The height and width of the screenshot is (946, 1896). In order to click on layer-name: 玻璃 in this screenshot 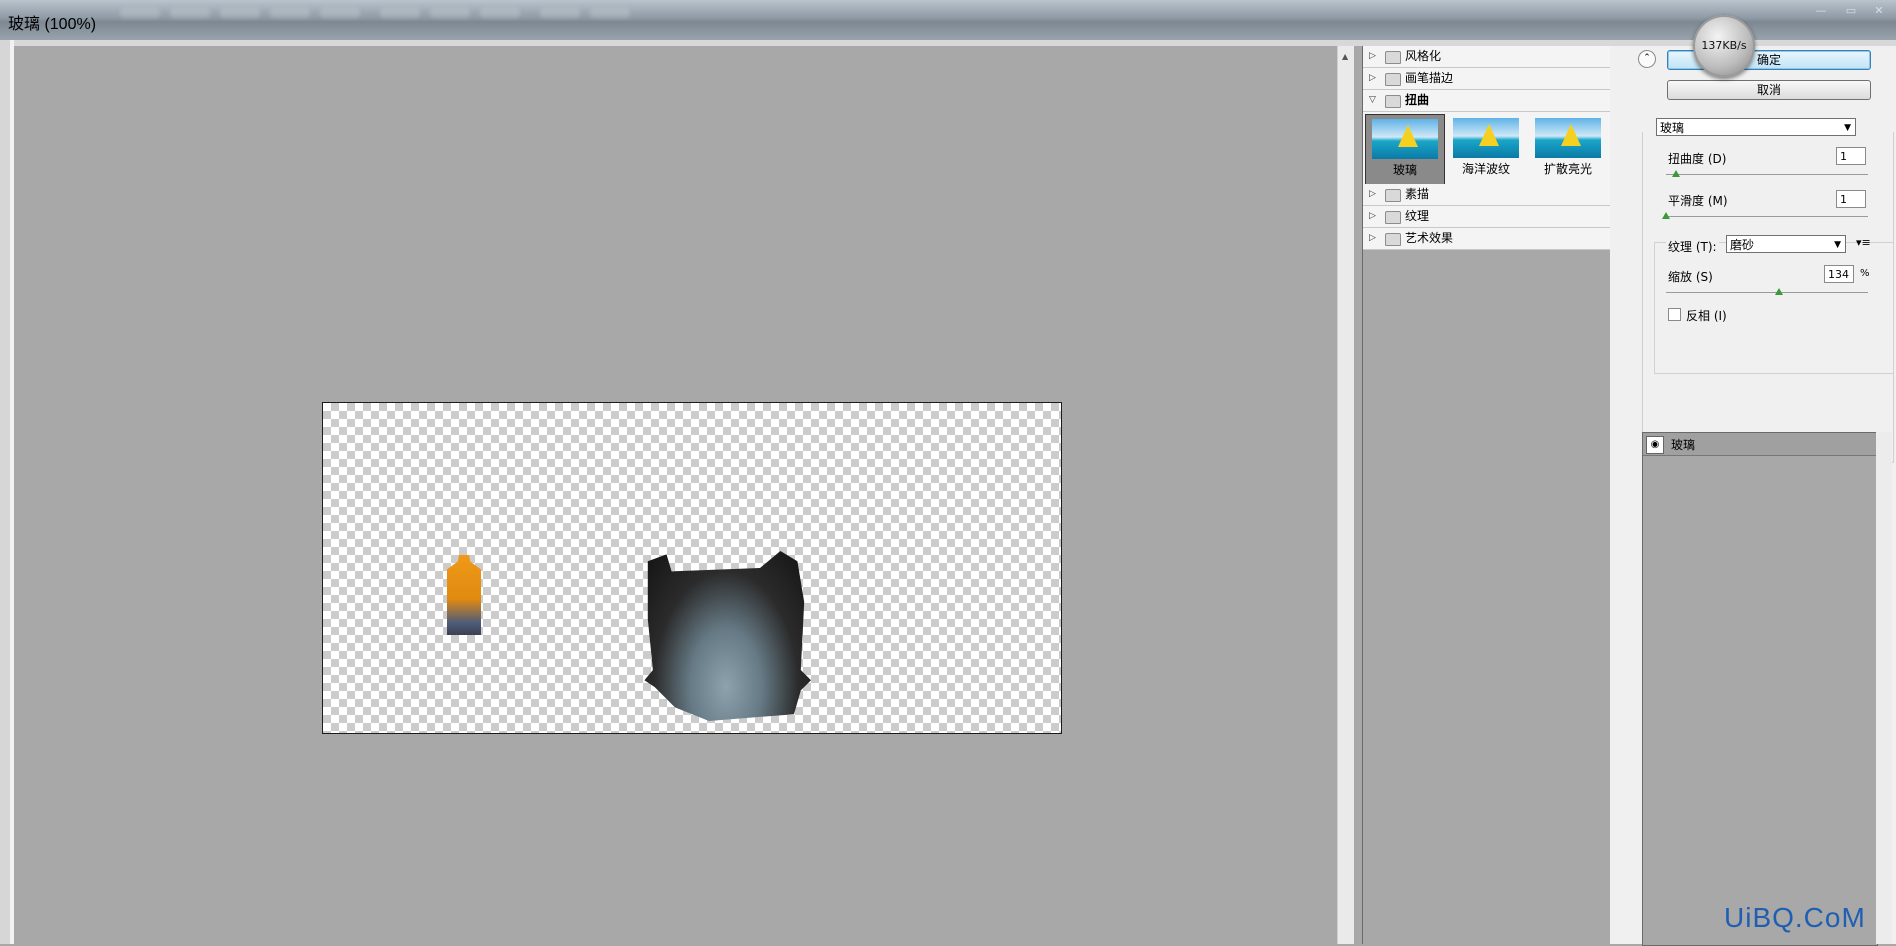, I will do `click(1683, 445)`.